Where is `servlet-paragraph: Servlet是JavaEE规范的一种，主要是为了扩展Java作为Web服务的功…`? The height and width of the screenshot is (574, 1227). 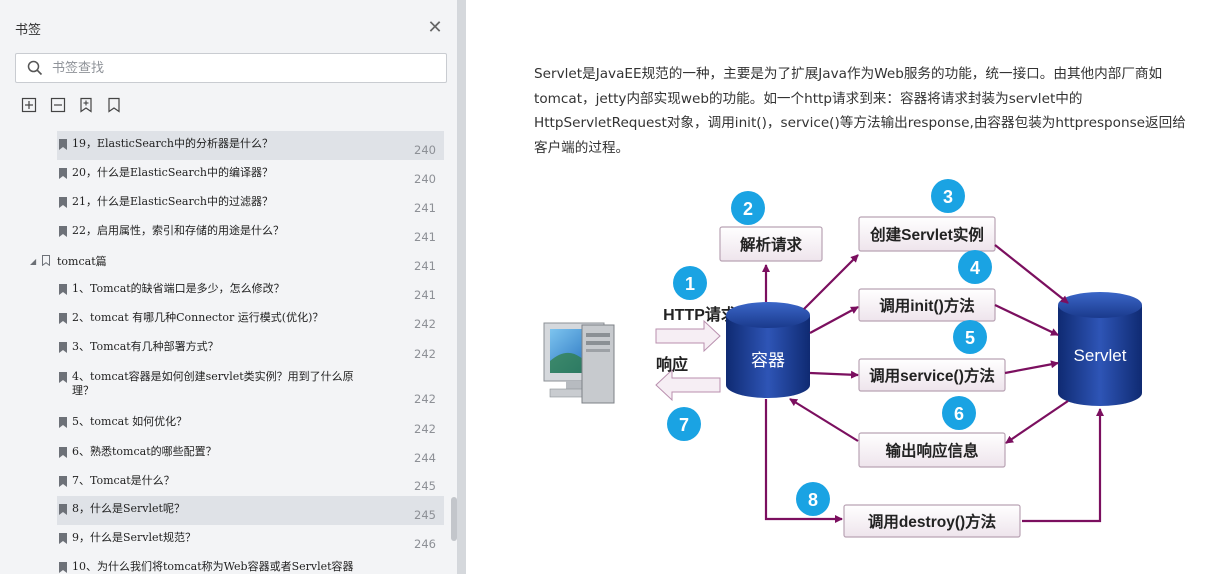
servlet-paragraph: Servlet是JavaEE规范的一种，主要是为了扩展Java作为Web服务的功… is located at coordinates (860, 111).